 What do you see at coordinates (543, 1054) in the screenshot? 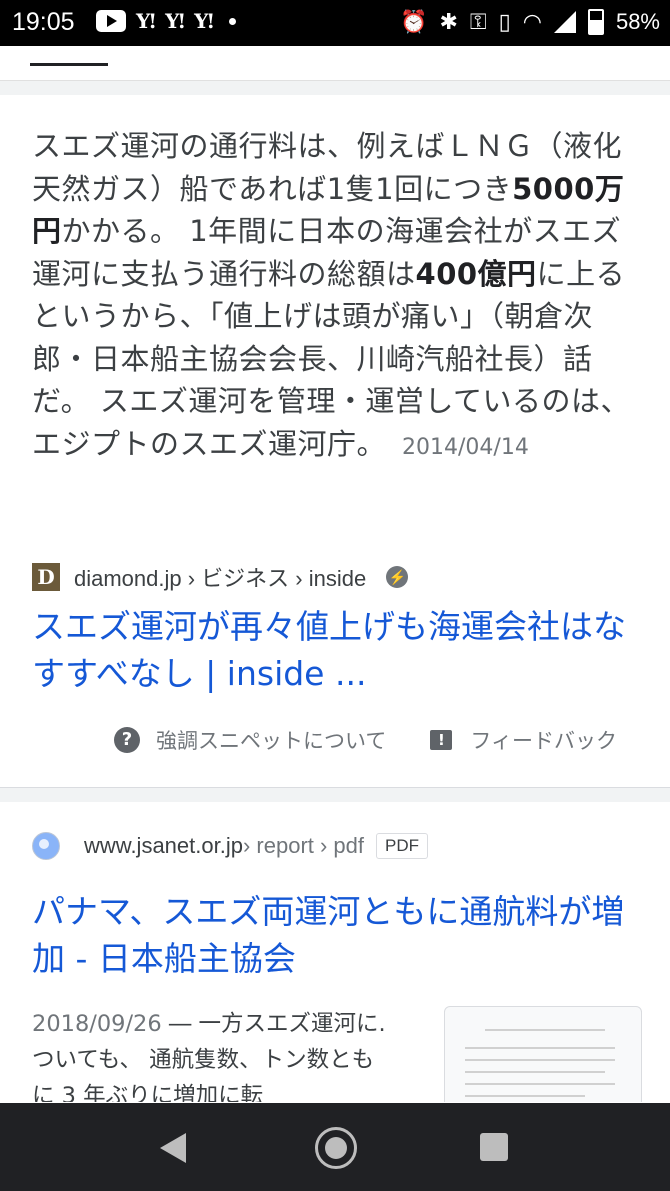
I see `pdf-thumbnail` at bounding box center [543, 1054].